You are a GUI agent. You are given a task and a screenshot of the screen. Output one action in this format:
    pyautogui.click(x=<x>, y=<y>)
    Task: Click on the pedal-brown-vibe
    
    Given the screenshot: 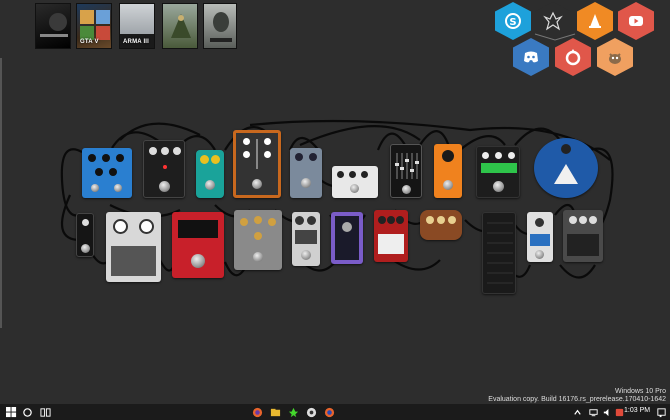 What is the action you would take?
    pyautogui.click(x=441, y=225)
    